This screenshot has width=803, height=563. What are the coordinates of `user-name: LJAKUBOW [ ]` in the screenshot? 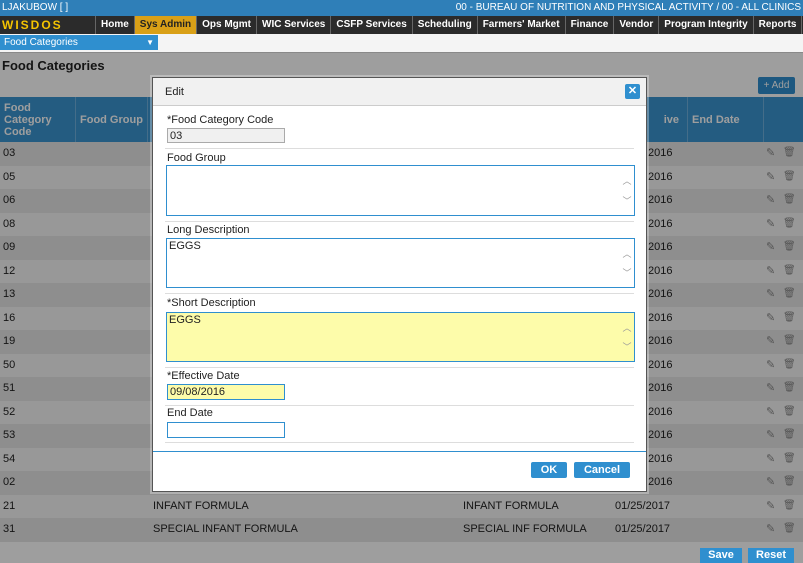 It's located at (35, 7).